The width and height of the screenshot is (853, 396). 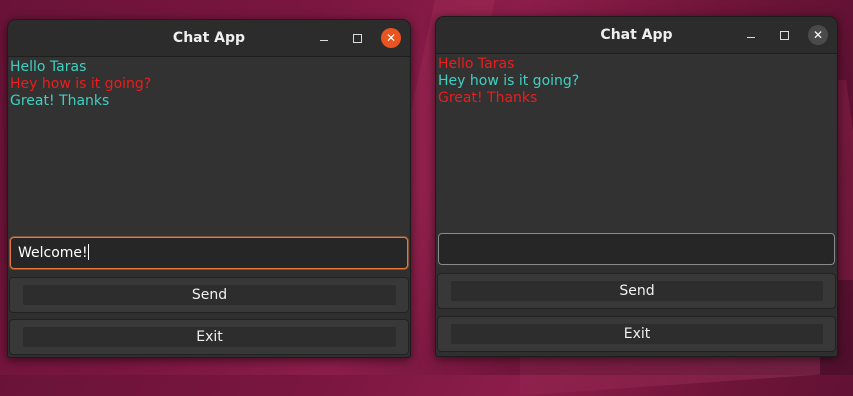 What do you see at coordinates (88, 252) in the screenshot?
I see `text-caret` at bounding box center [88, 252].